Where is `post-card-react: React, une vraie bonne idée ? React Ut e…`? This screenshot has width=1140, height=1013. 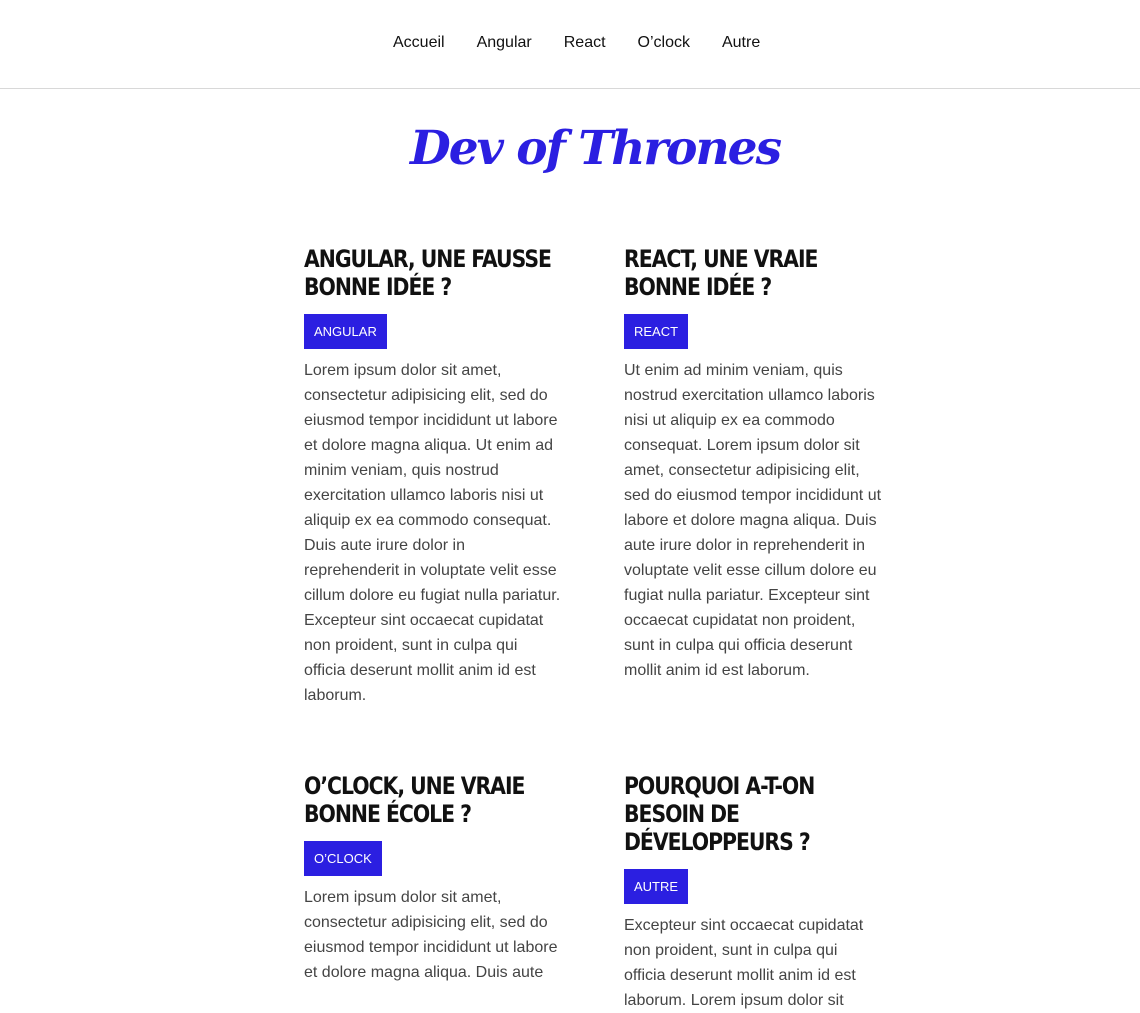 post-card-react: React, une vraie bonne idée ? React Ut e… is located at coordinates (753, 464).